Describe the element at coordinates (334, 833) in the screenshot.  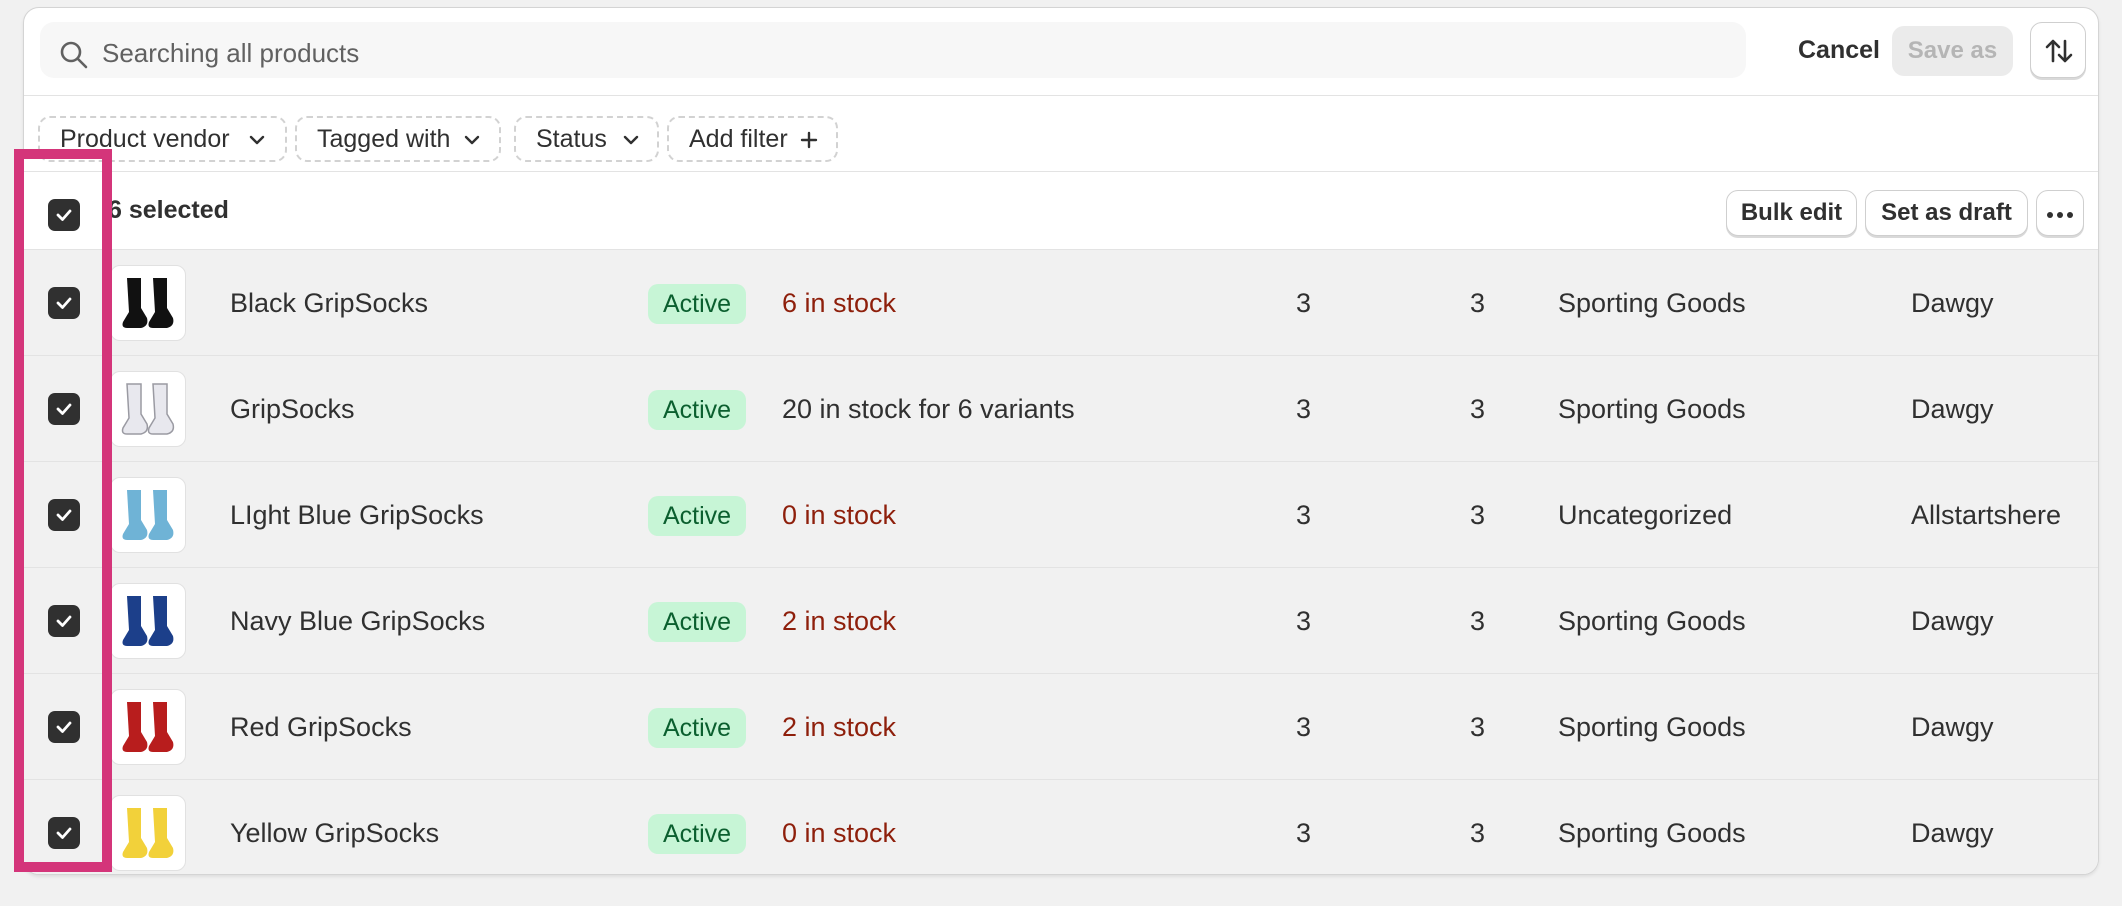
I see `product-name: Yellow GripSocks` at that location.